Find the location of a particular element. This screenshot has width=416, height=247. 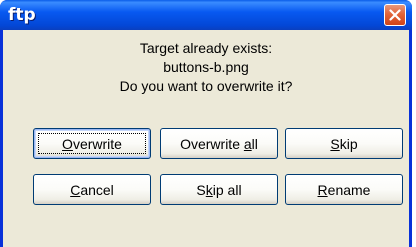

skip-all-button-label: Skip all is located at coordinates (219, 189).